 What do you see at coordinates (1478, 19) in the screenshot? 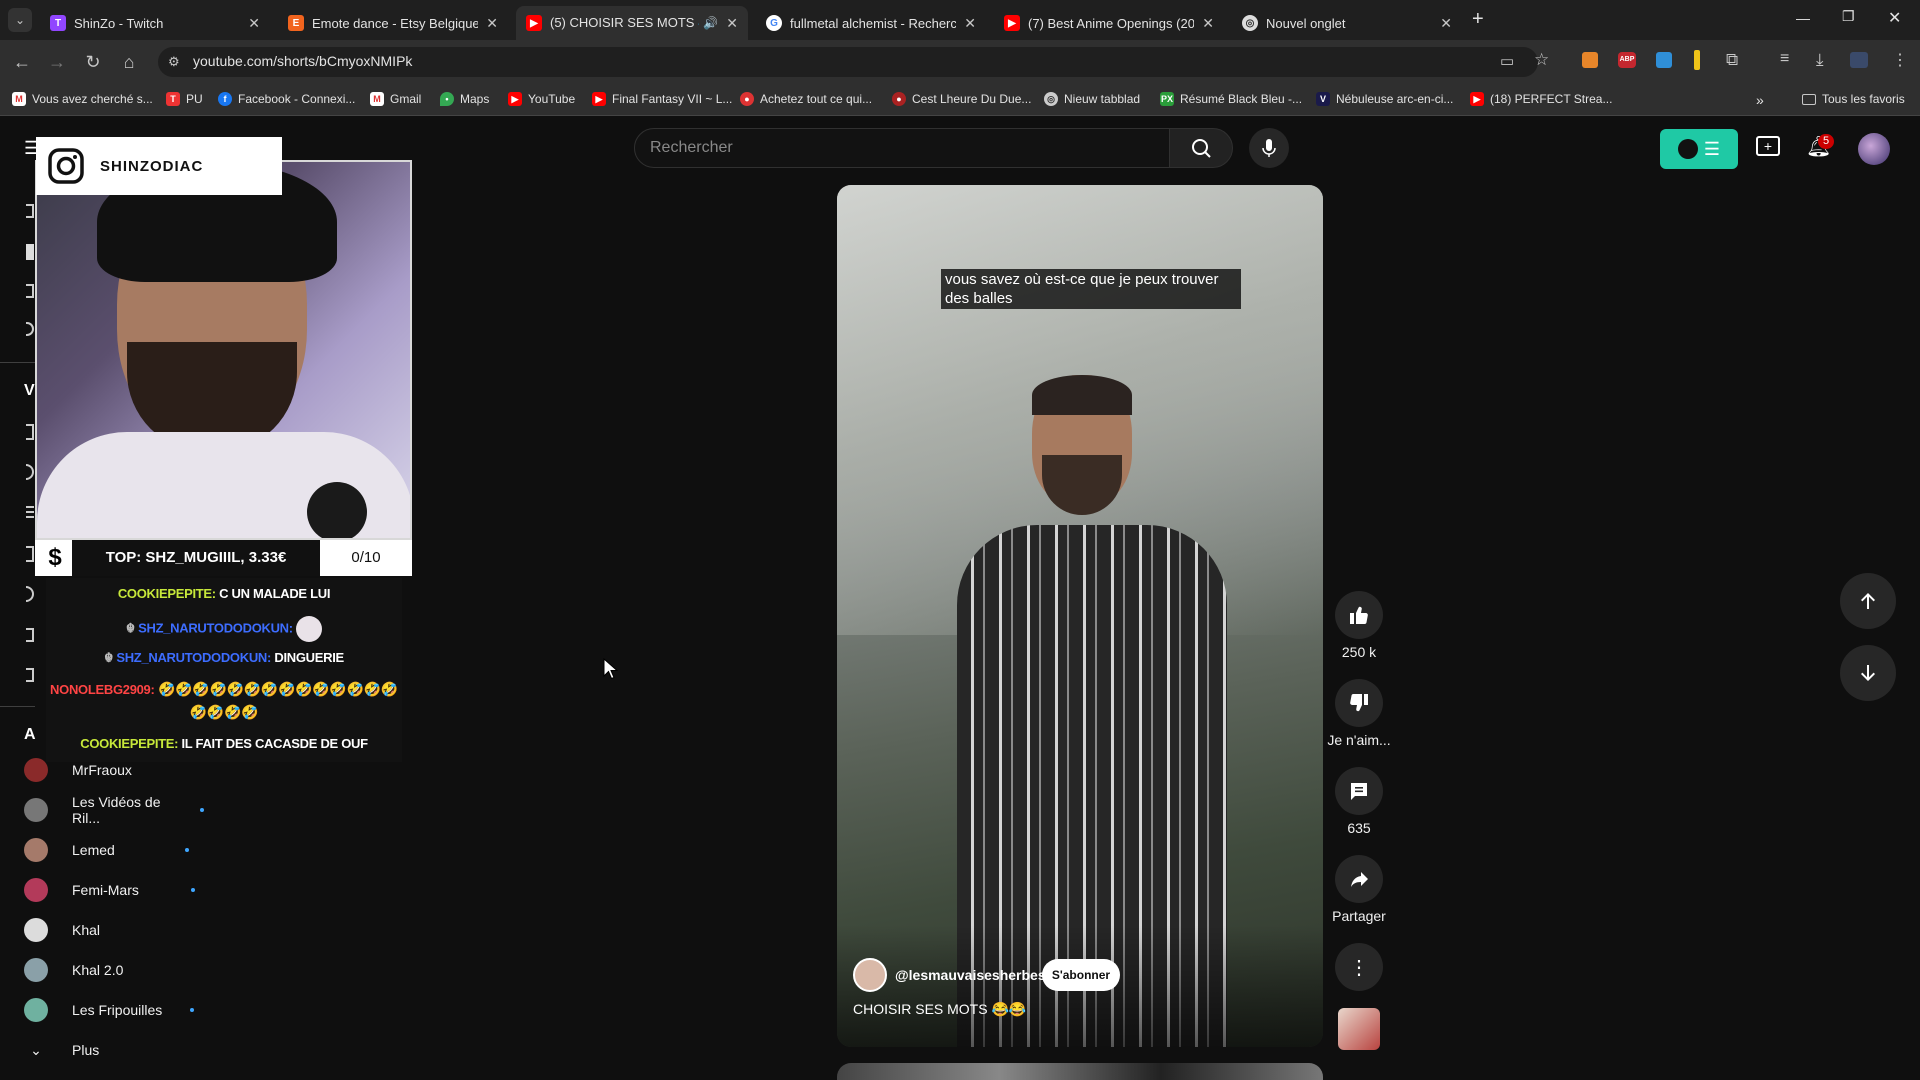
I see `new-tab-button: +` at bounding box center [1478, 19].